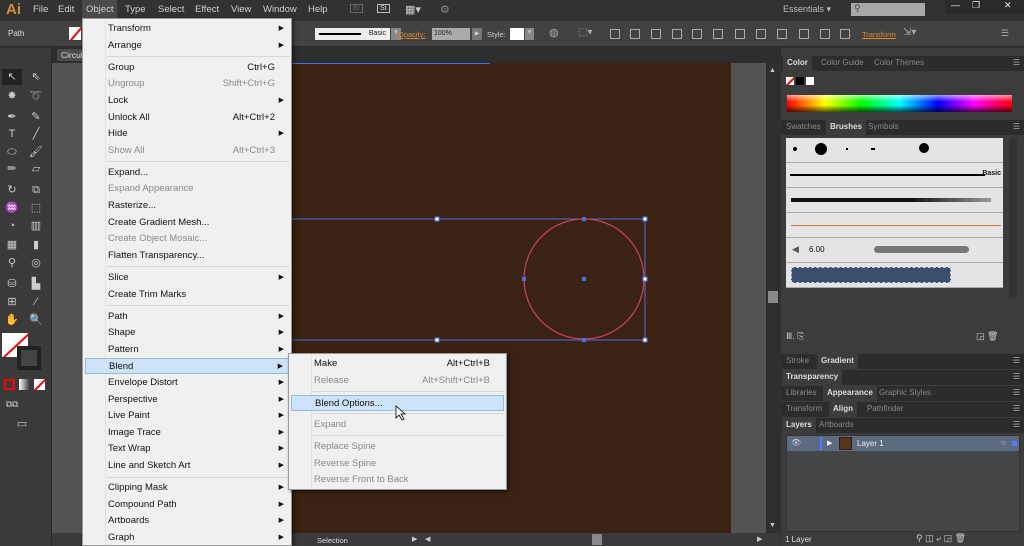 This screenshot has height=546, width=1024. What do you see at coordinates (187, 416) in the screenshot?
I see `menu-item-live-paint: Live Paint ▶` at bounding box center [187, 416].